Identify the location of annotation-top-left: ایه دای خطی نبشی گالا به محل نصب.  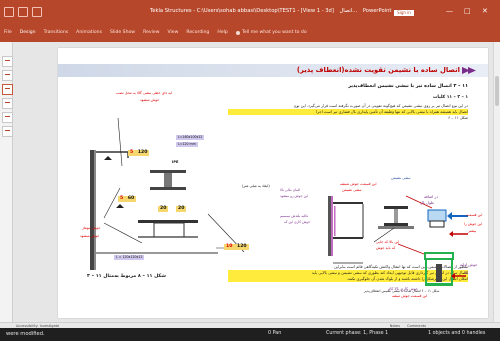
(144, 93).